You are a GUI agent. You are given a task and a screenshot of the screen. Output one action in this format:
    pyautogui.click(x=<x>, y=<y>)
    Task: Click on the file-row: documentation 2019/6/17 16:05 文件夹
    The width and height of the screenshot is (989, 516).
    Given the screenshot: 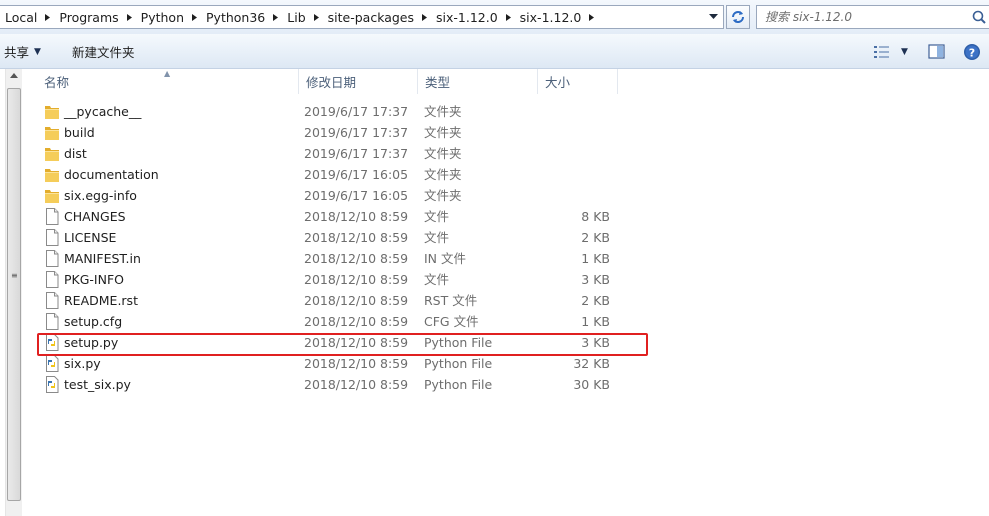 What is the action you would take?
    pyautogui.click(x=340, y=174)
    